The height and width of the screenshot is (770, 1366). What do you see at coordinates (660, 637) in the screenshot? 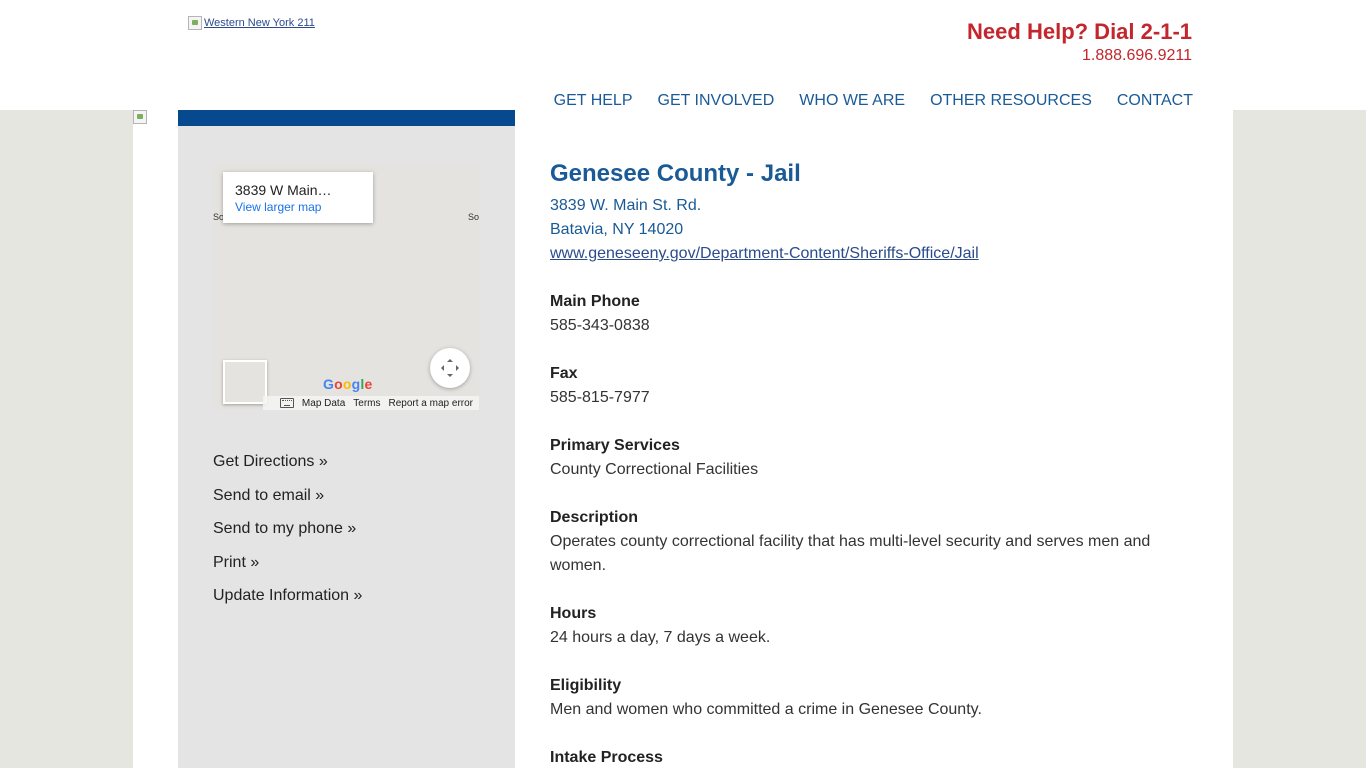
I see `hours-value: 24 hours a day, 7 days a week.` at bounding box center [660, 637].